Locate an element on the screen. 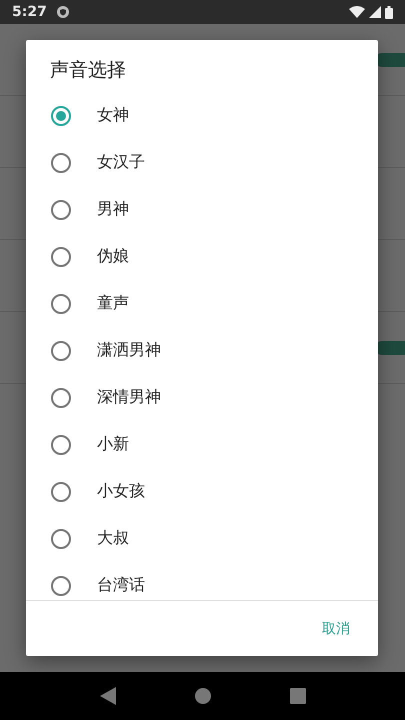  option-label: 台湾话 is located at coordinates (121, 585).